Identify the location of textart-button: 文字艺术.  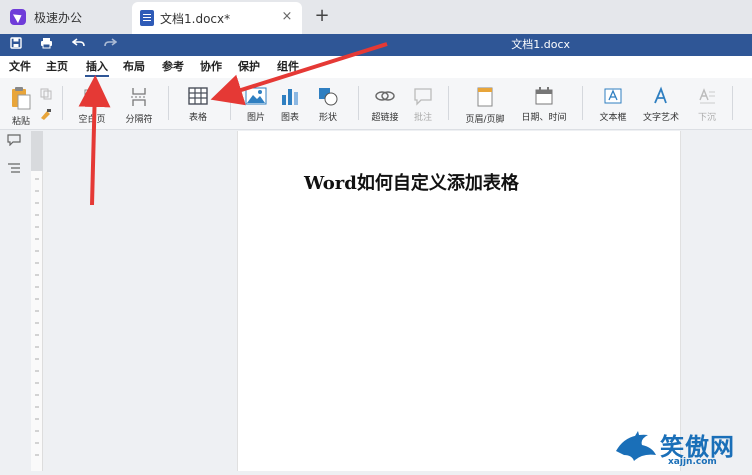
(661, 107).